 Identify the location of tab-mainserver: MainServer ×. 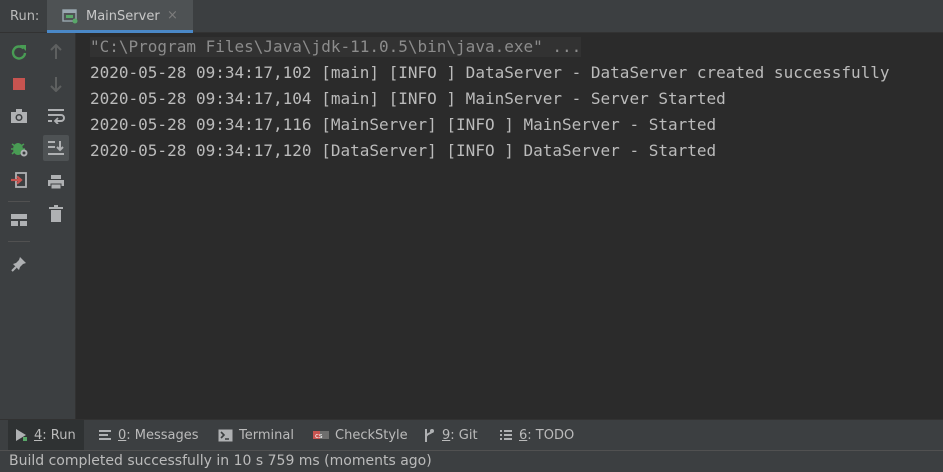
(120, 16).